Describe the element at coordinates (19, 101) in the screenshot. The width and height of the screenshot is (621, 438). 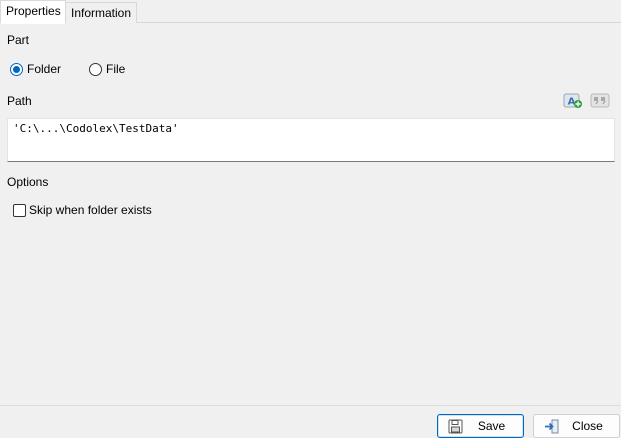
I see `path-label: Path` at that location.